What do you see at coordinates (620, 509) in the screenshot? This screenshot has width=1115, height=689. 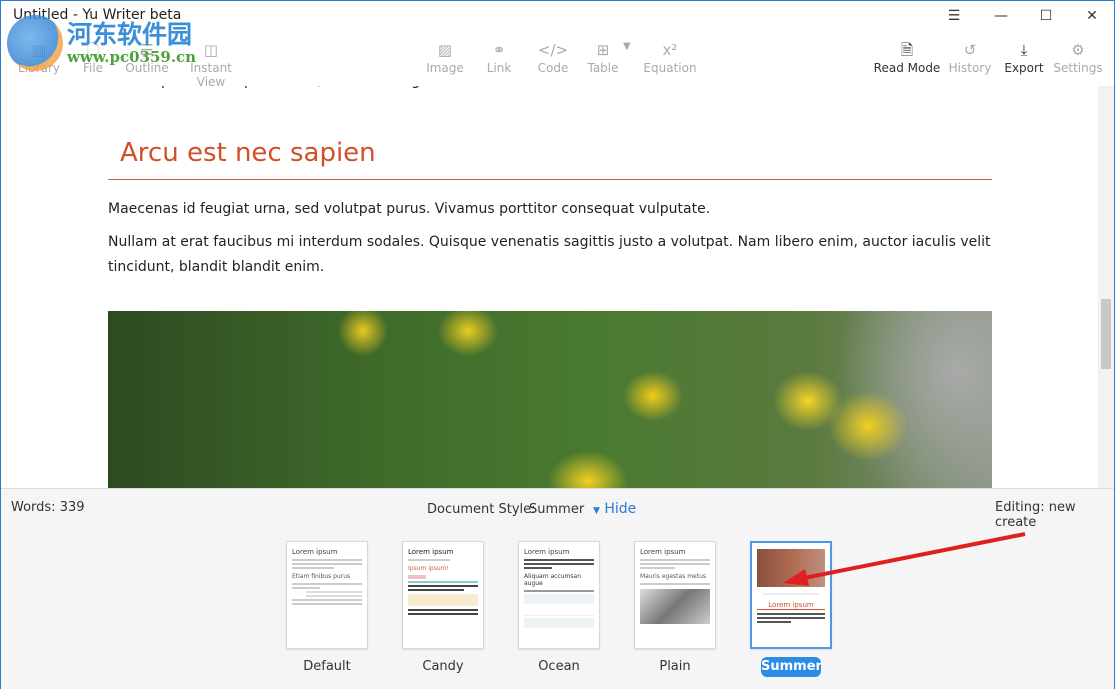 I see `hide-label: Hide` at bounding box center [620, 509].